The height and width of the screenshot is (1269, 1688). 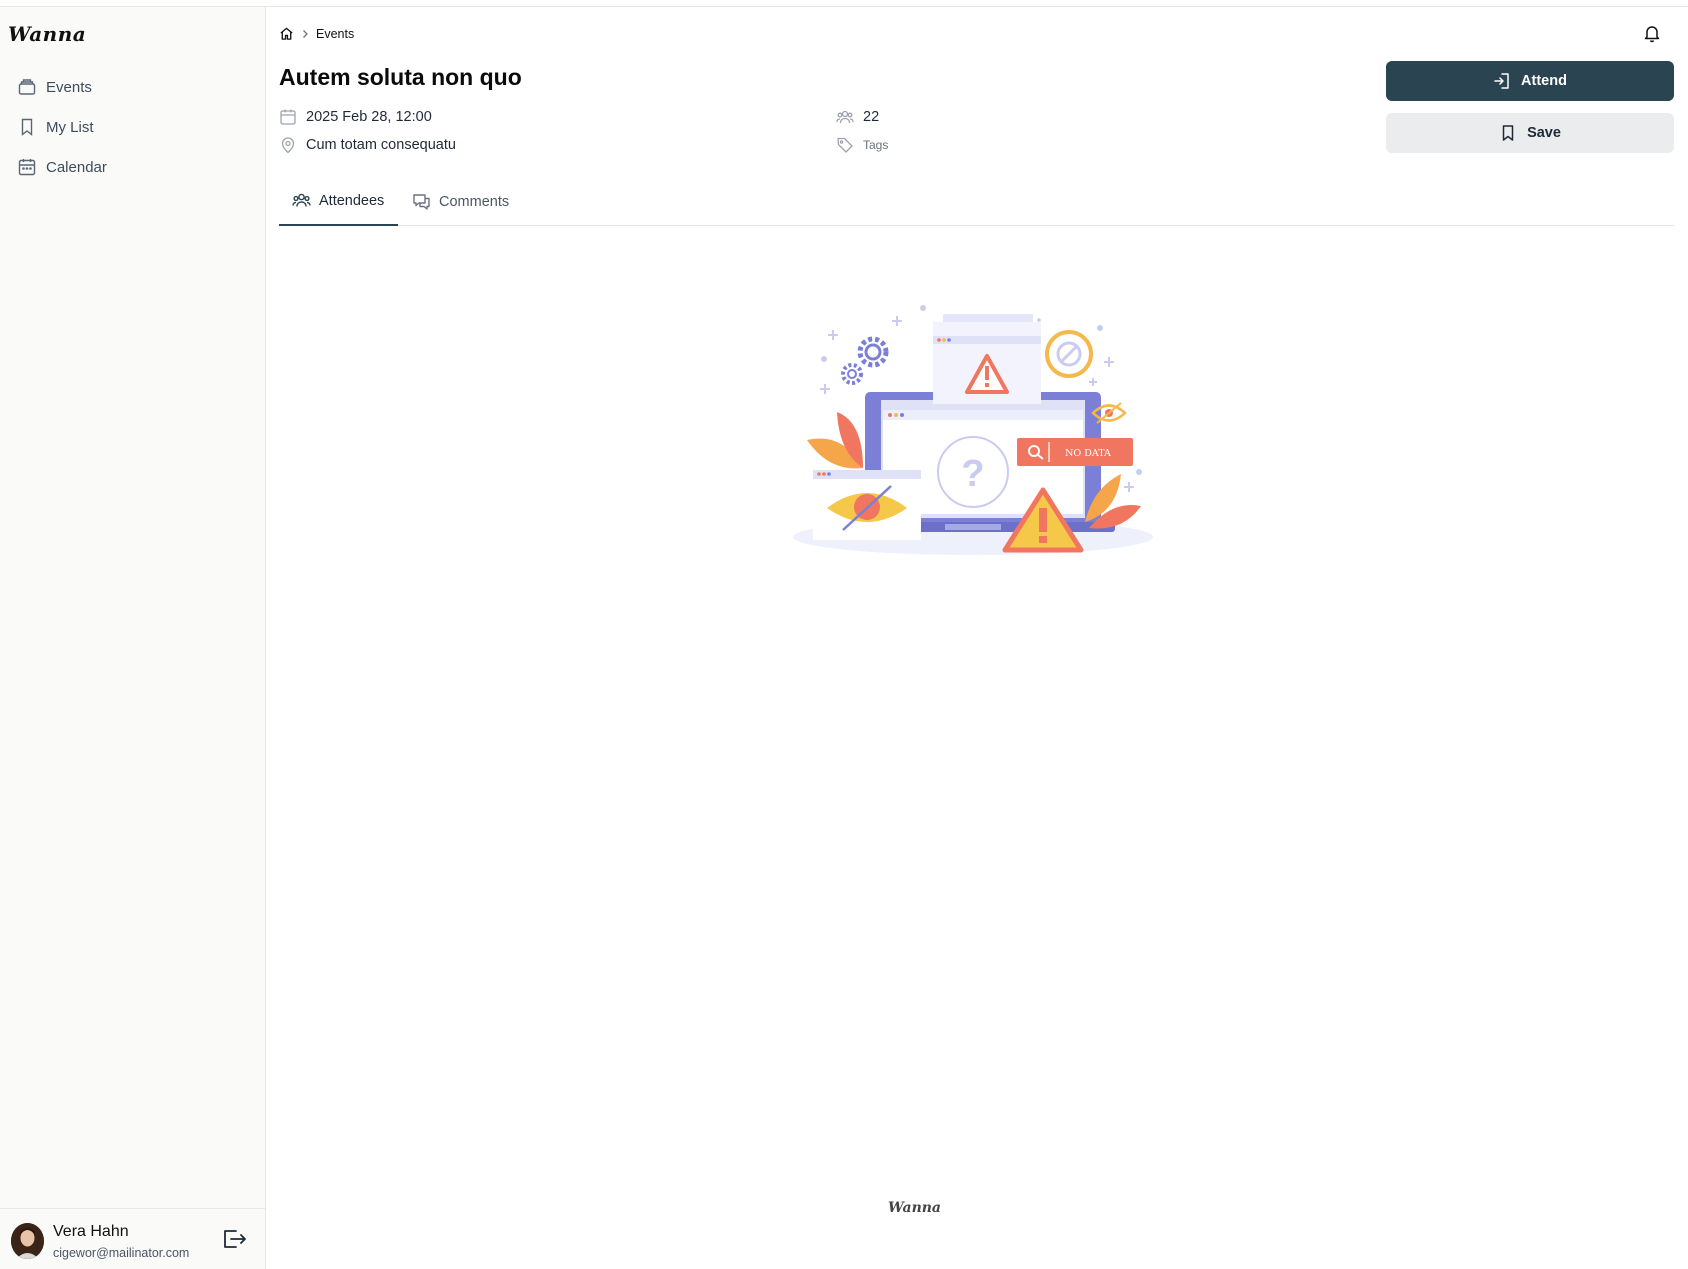 I want to click on logout-icon, so click(x=234, y=1239).